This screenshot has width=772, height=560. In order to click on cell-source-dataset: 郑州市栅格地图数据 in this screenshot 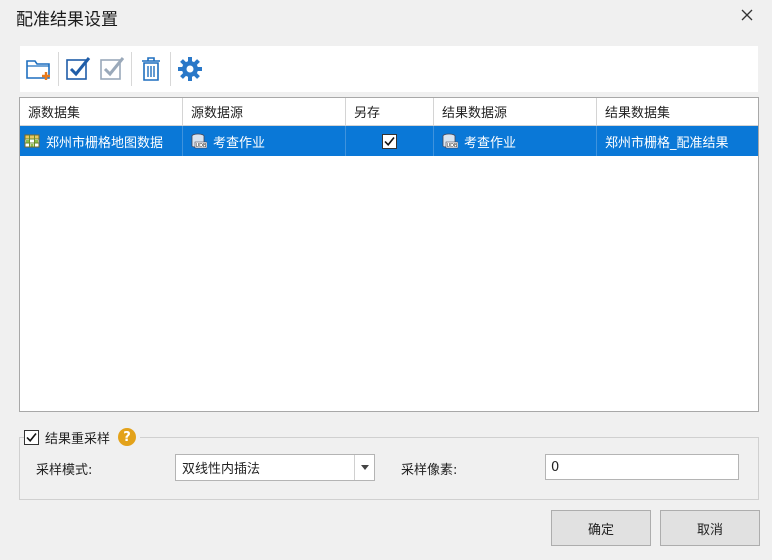, I will do `click(101, 141)`.